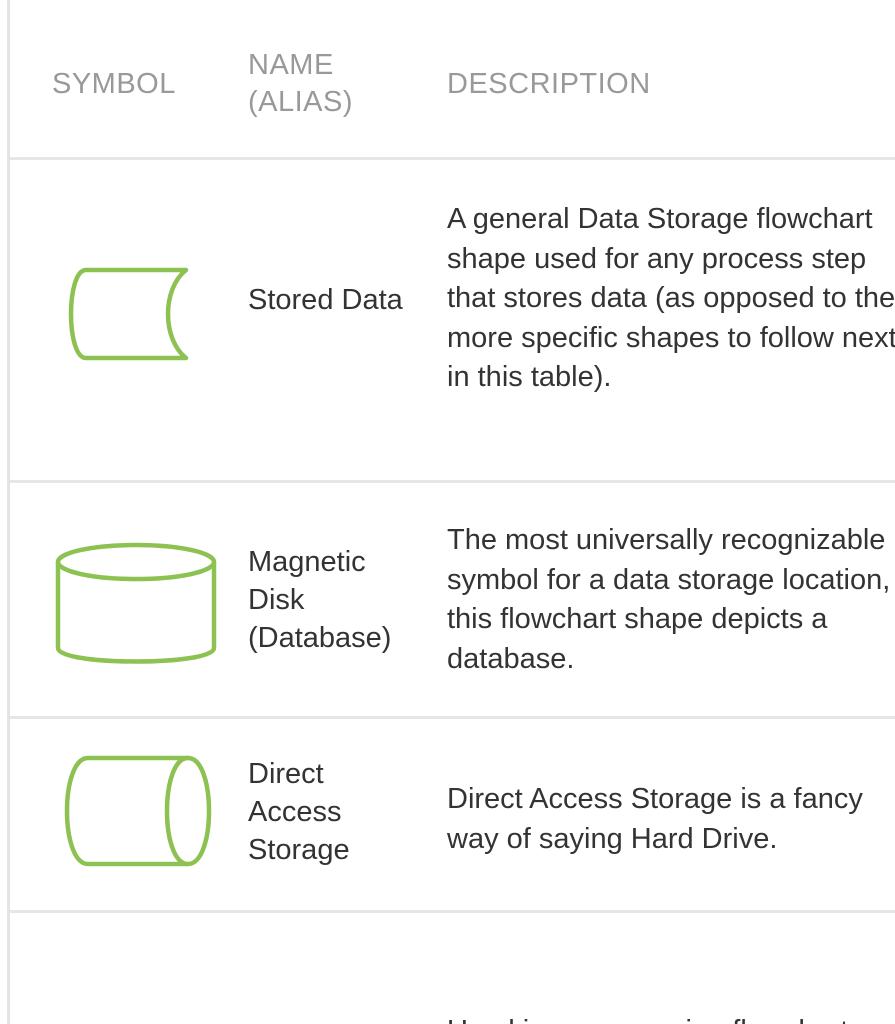 The height and width of the screenshot is (1024, 895). I want to click on symbol-description: Used in programming flowcharts, so click(671, 1018).